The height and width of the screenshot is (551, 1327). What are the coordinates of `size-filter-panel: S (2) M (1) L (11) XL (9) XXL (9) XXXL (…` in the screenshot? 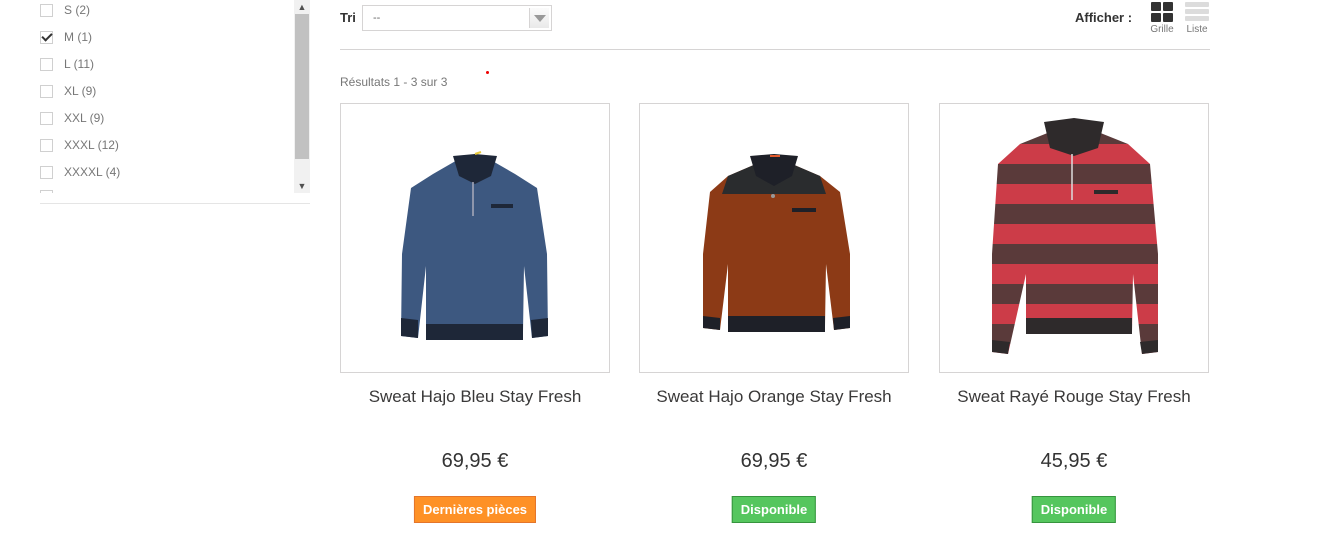 It's located at (175, 96).